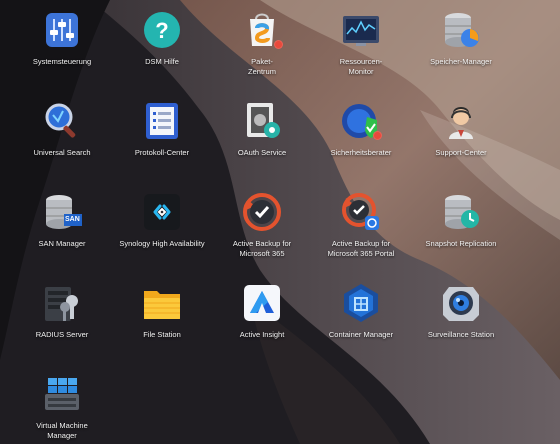  I want to click on app-label: Container Manager, so click(361, 334).